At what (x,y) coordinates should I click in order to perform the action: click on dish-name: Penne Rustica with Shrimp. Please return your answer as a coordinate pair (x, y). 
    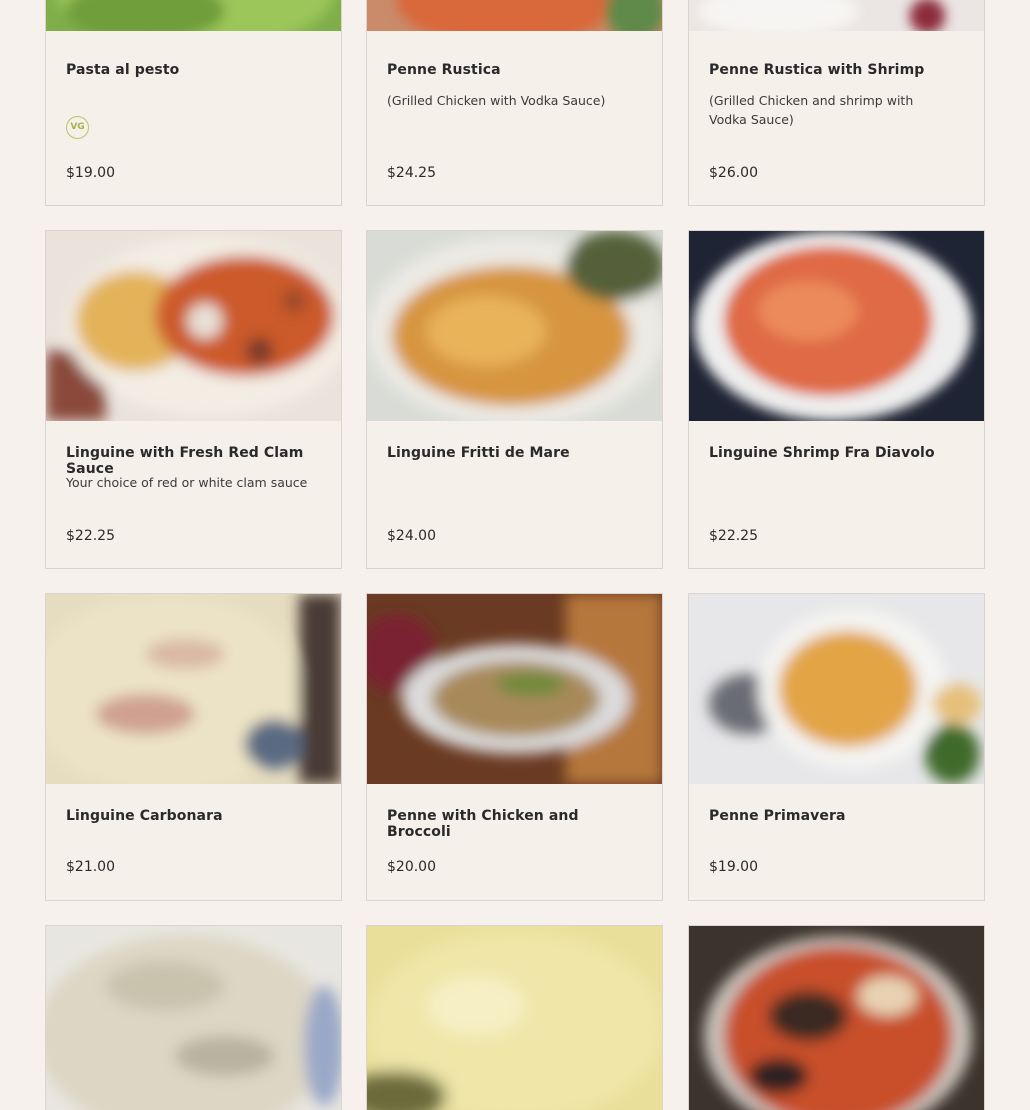
    Looking at the image, I should click on (817, 70).